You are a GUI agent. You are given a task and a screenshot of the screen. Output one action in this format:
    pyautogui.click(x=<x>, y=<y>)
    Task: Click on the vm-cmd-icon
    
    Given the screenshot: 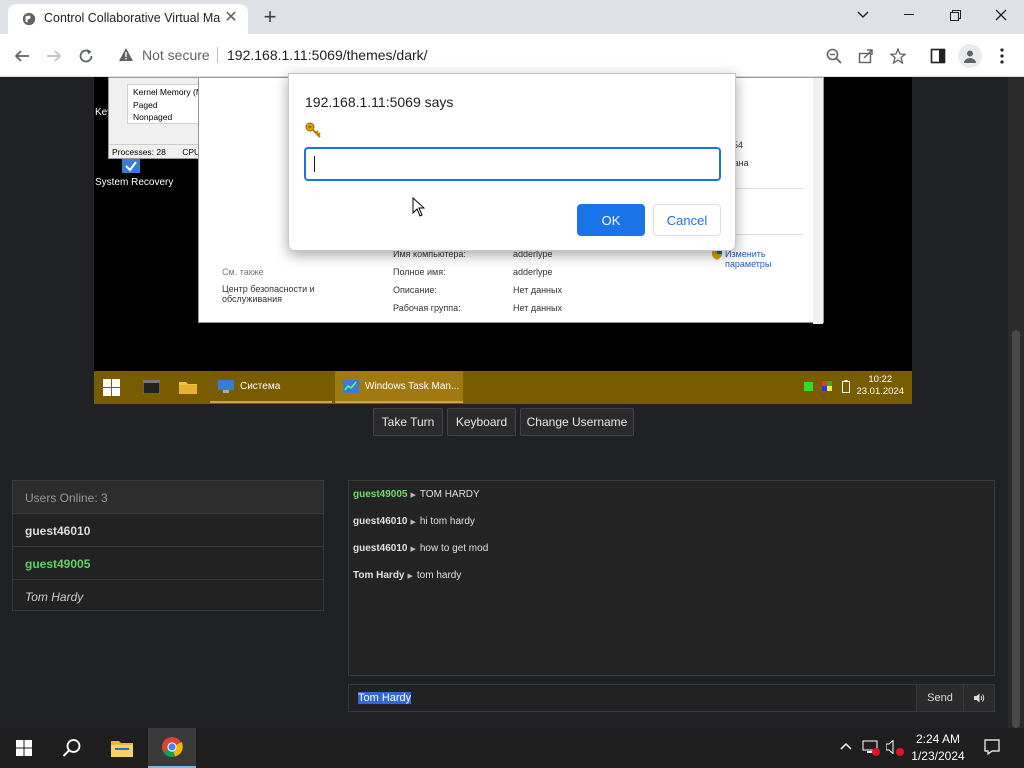 What is the action you would take?
    pyautogui.click(x=151, y=387)
    